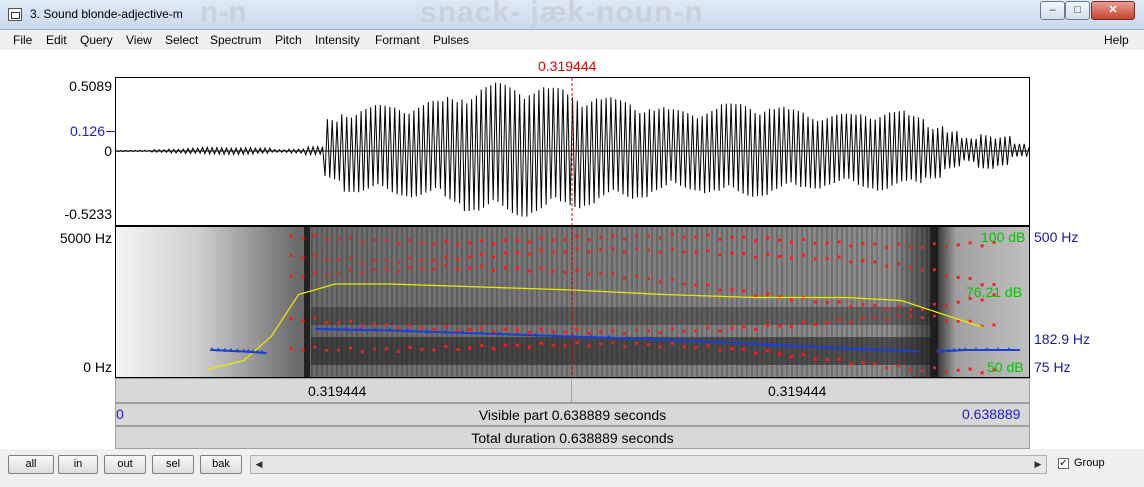 The height and width of the screenshot is (487, 1144). What do you see at coordinates (572, 437) in the screenshot?
I see `total-duration-bar: Total duration 0.638889 seconds` at bounding box center [572, 437].